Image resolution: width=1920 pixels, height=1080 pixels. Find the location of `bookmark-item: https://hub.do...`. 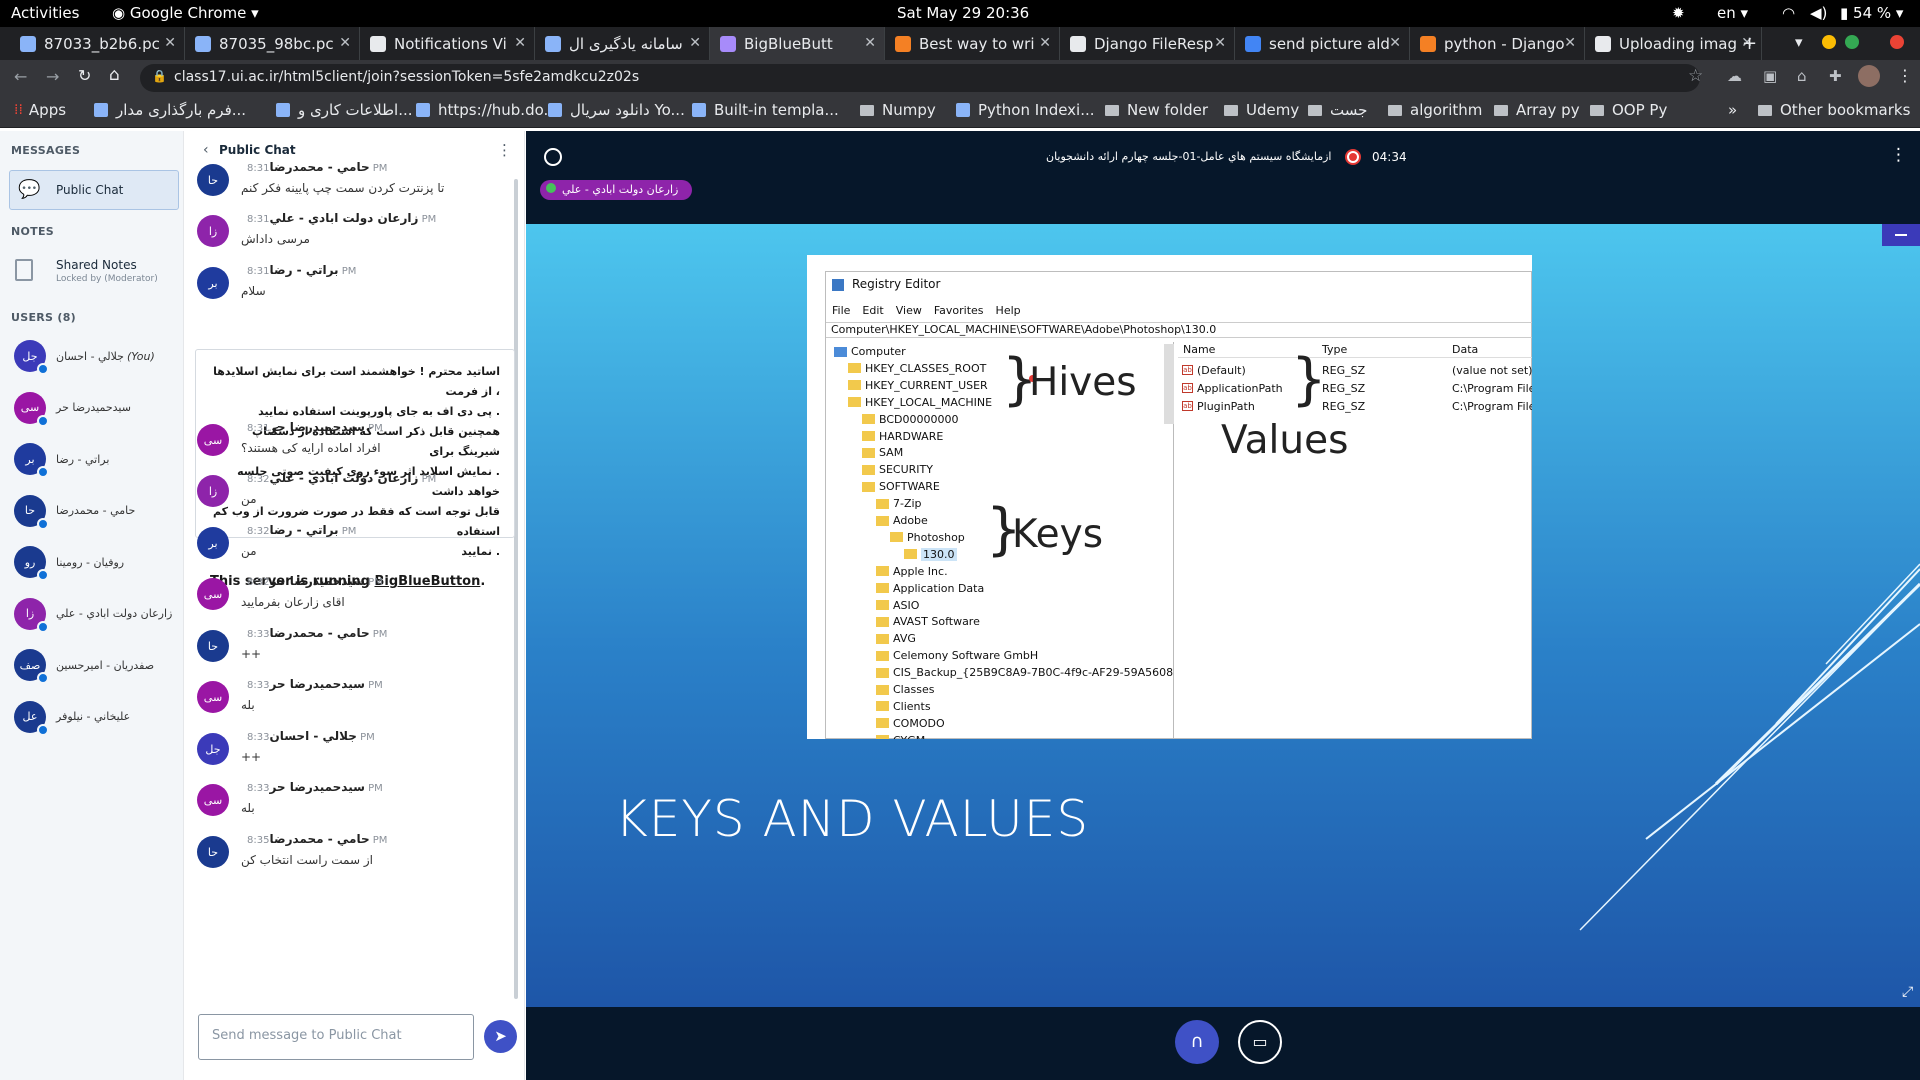

bookmark-item: https://hub.do... is located at coordinates (487, 110).